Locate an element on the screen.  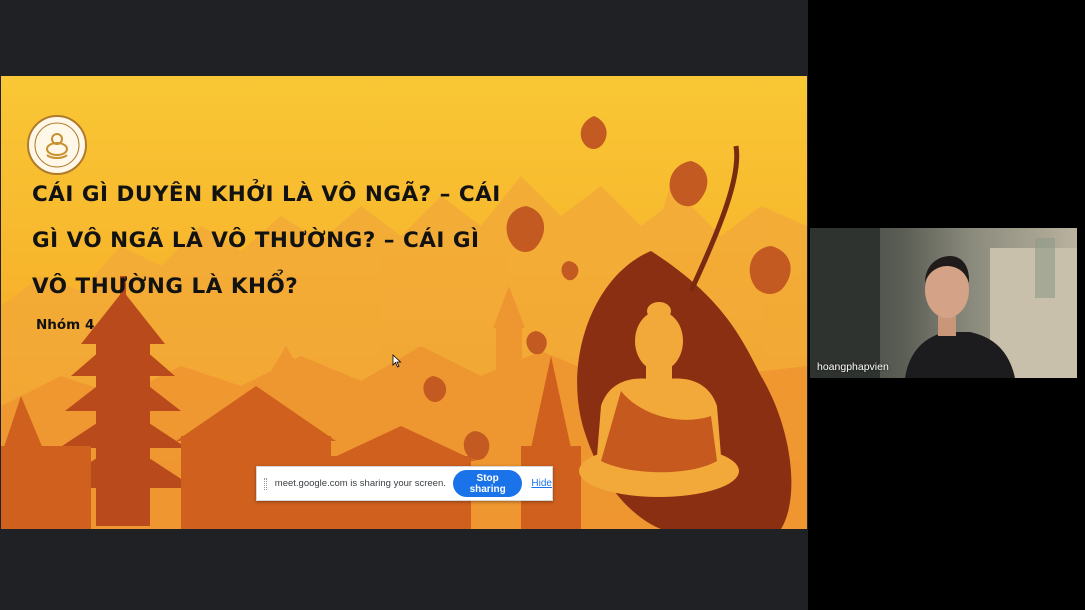
participant-video is located at coordinates (943, 303).